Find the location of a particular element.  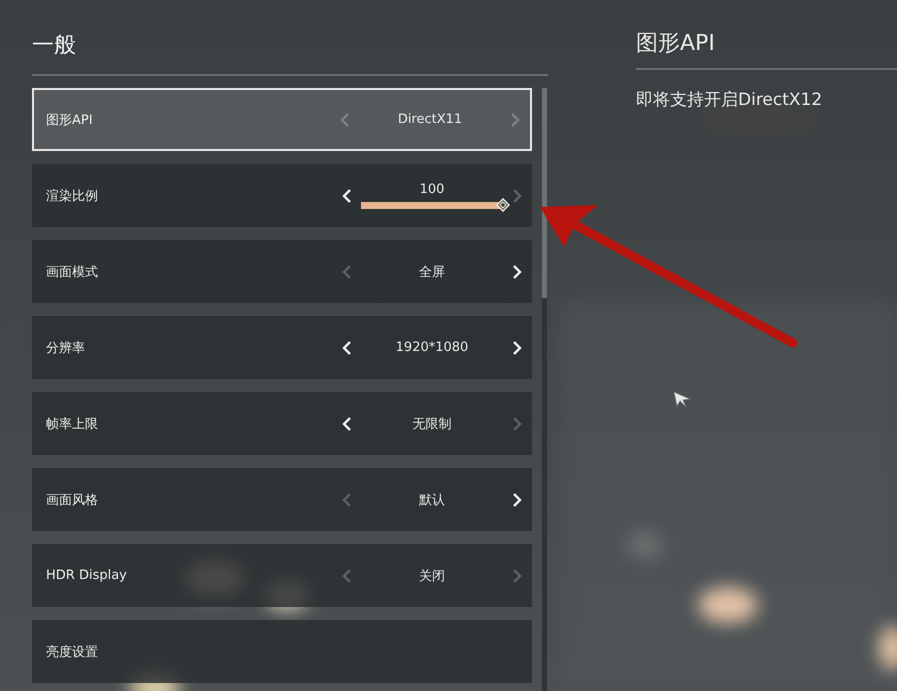

setting-label: 帧率上限 is located at coordinates (72, 424).